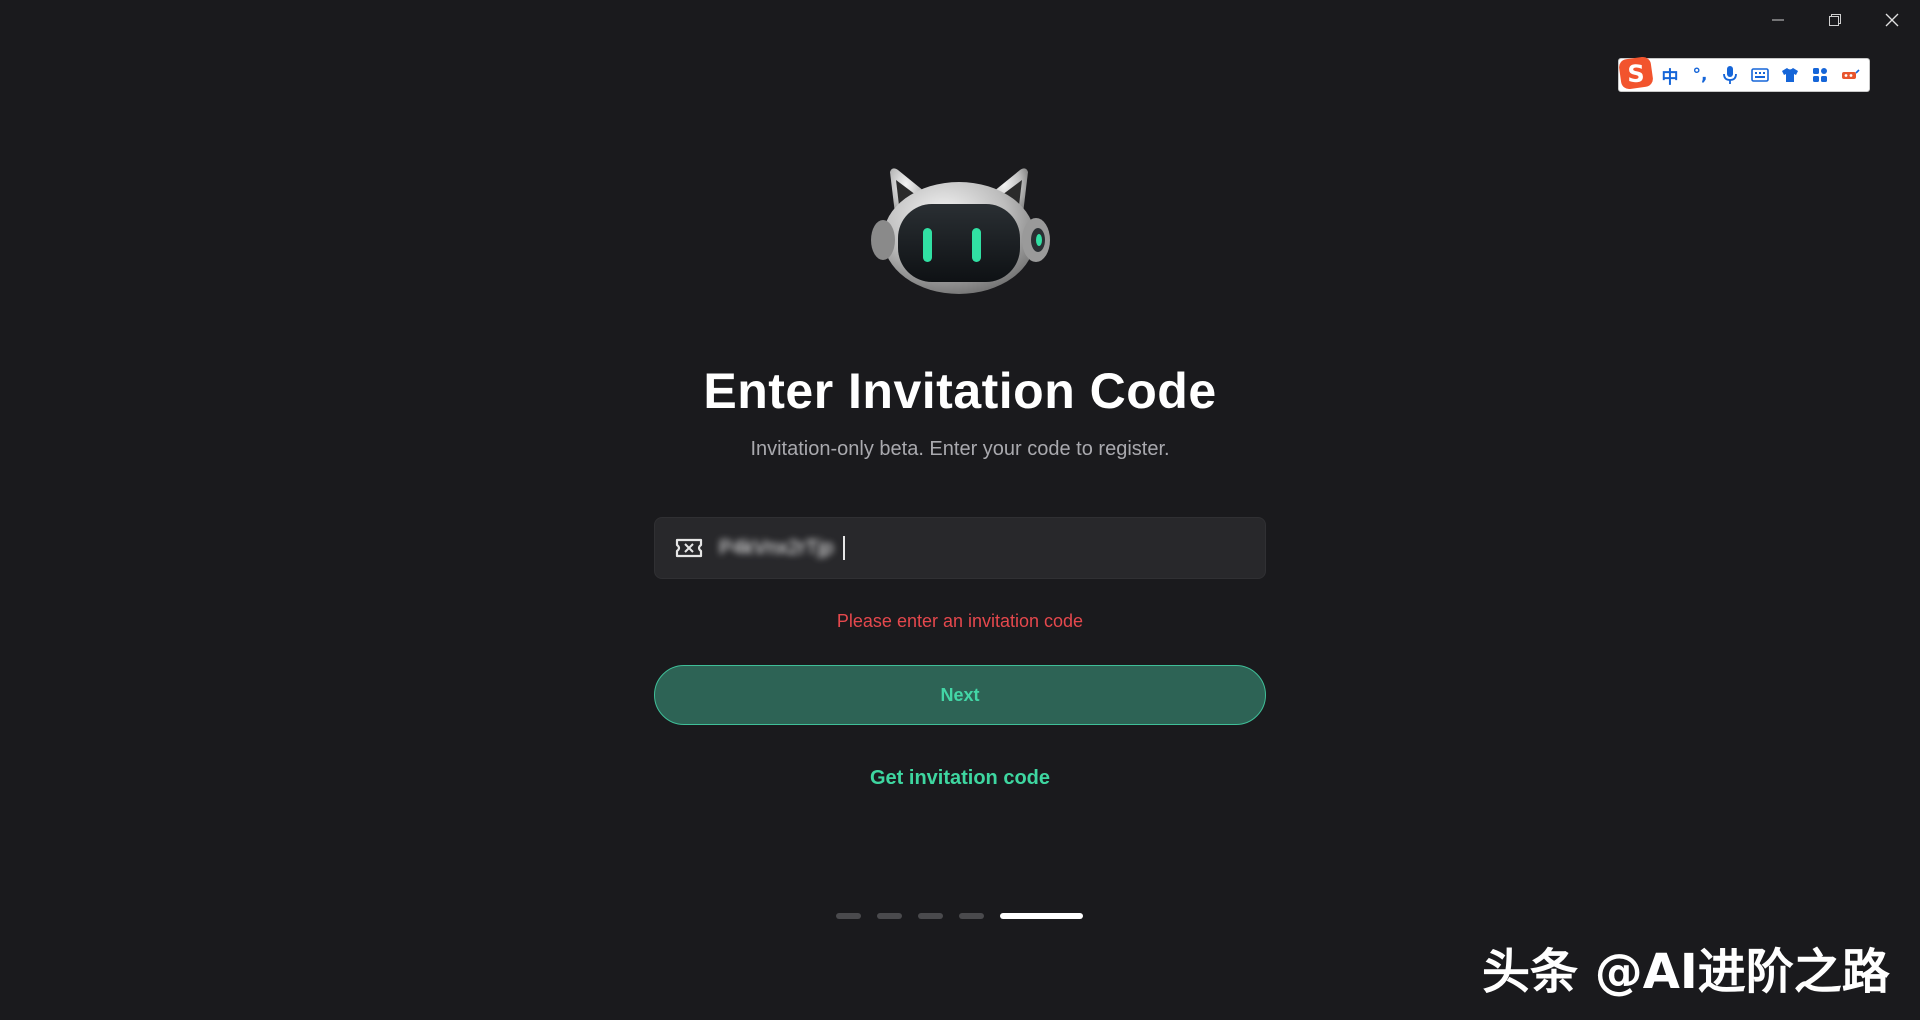  I want to click on shirt-icon, so click(1790, 75).